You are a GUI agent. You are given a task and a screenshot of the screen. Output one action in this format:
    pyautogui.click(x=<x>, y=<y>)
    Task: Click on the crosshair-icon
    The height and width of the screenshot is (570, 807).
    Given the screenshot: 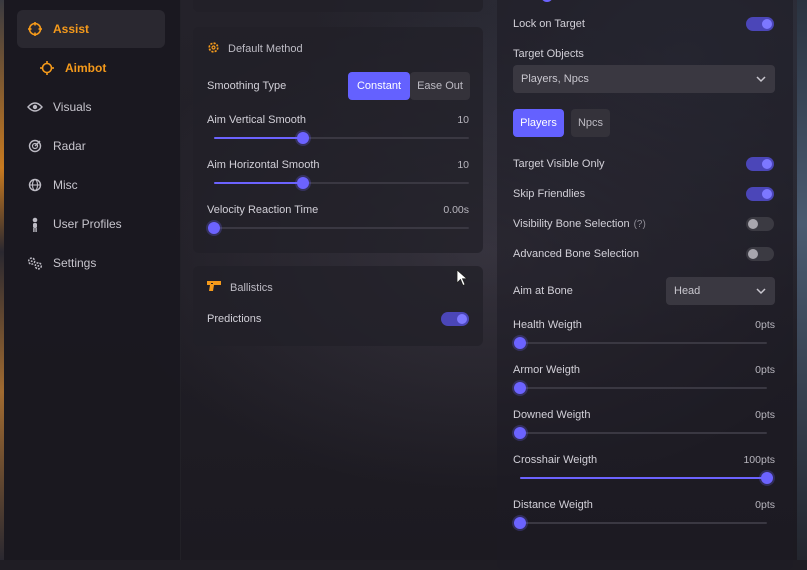 What is the action you would take?
    pyautogui.click(x=35, y=29)
    